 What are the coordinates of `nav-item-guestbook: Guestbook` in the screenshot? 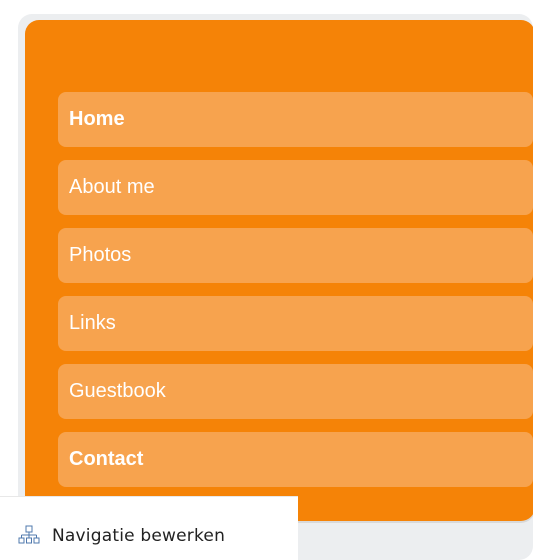 It's located at (295, 391).